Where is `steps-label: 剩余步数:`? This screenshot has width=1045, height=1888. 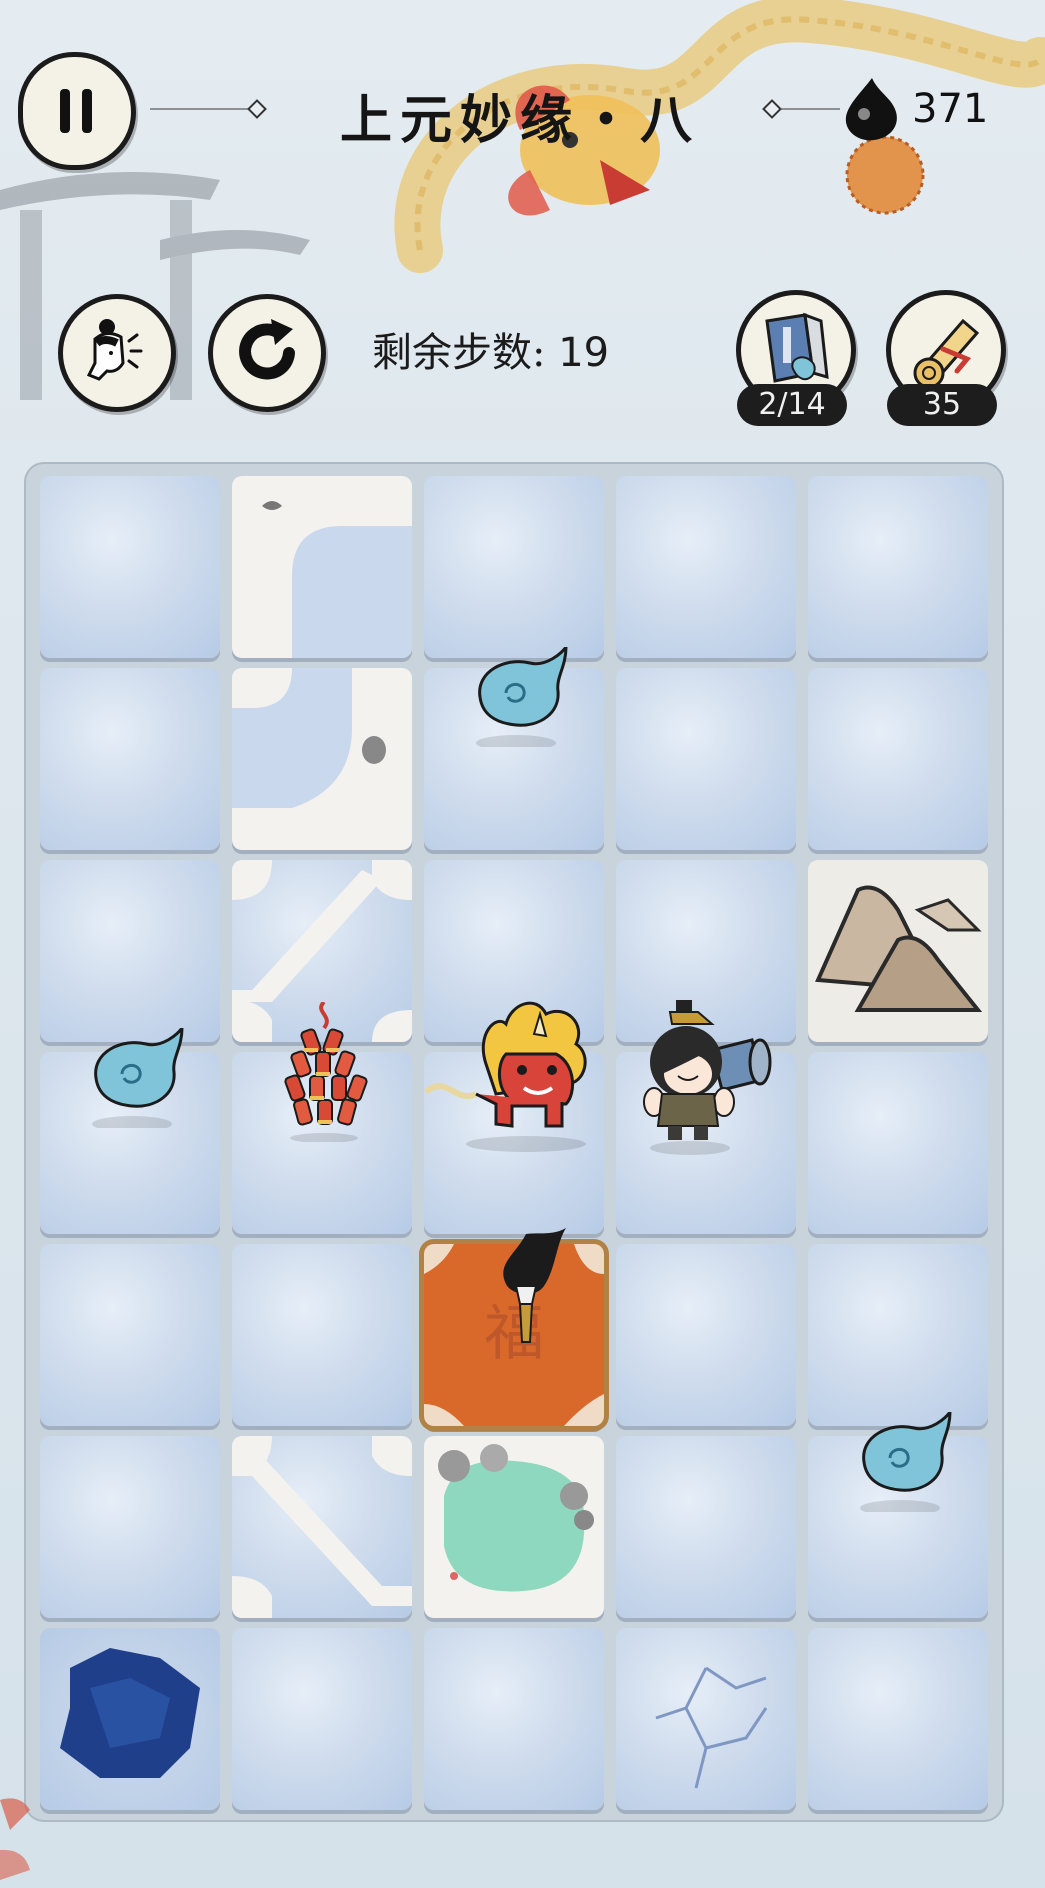
steps-label: 剩余步数: is located at coordinates (459, 353).